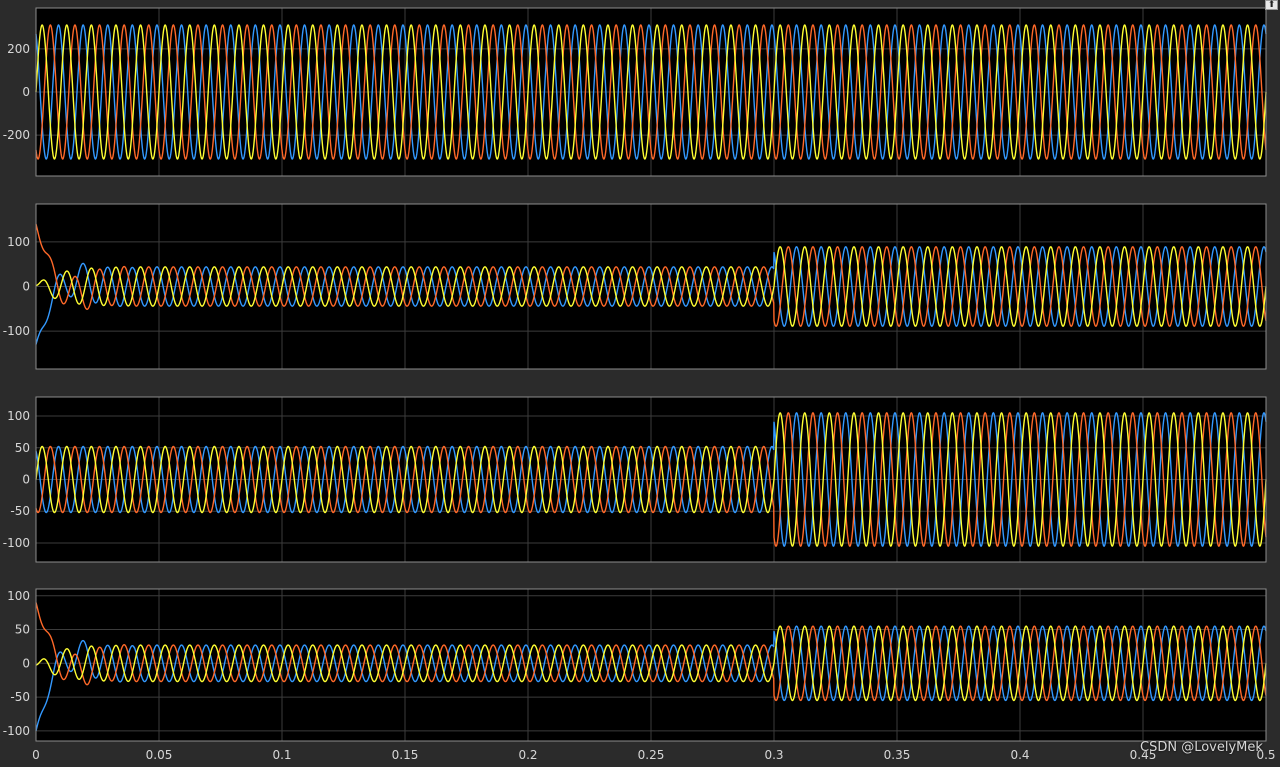  I want to click on x-tick-label: 0.2, so click(527, 755).